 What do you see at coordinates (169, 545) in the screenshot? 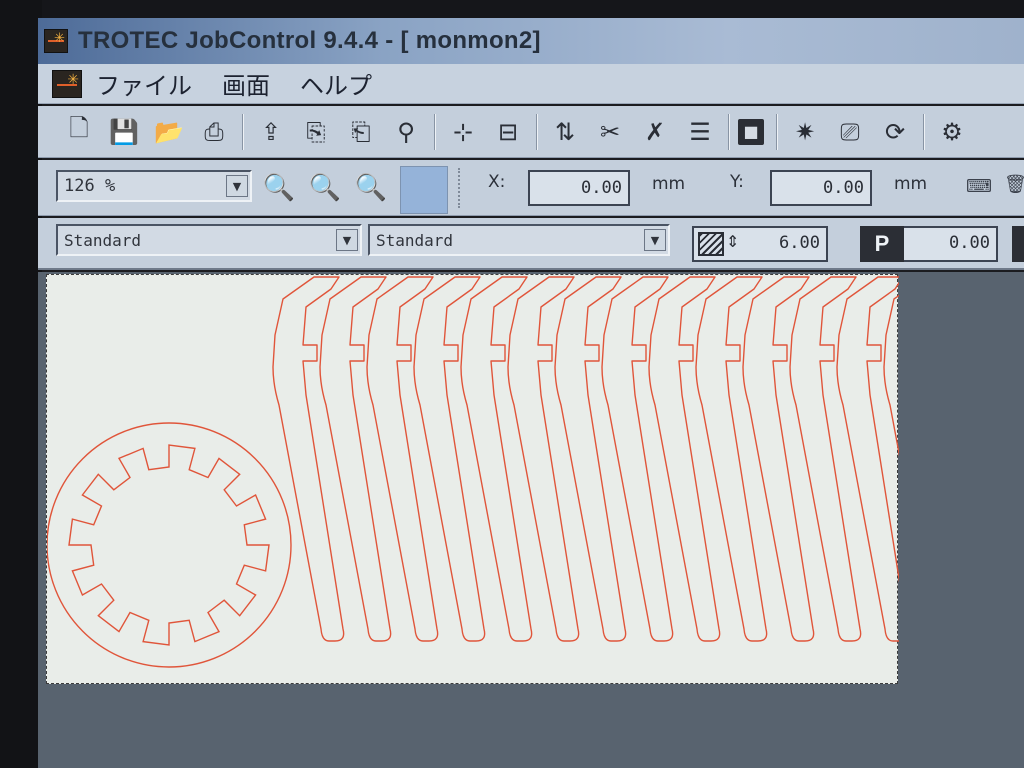
I see `gear-hole-outline` at bounding box center [169, 545].